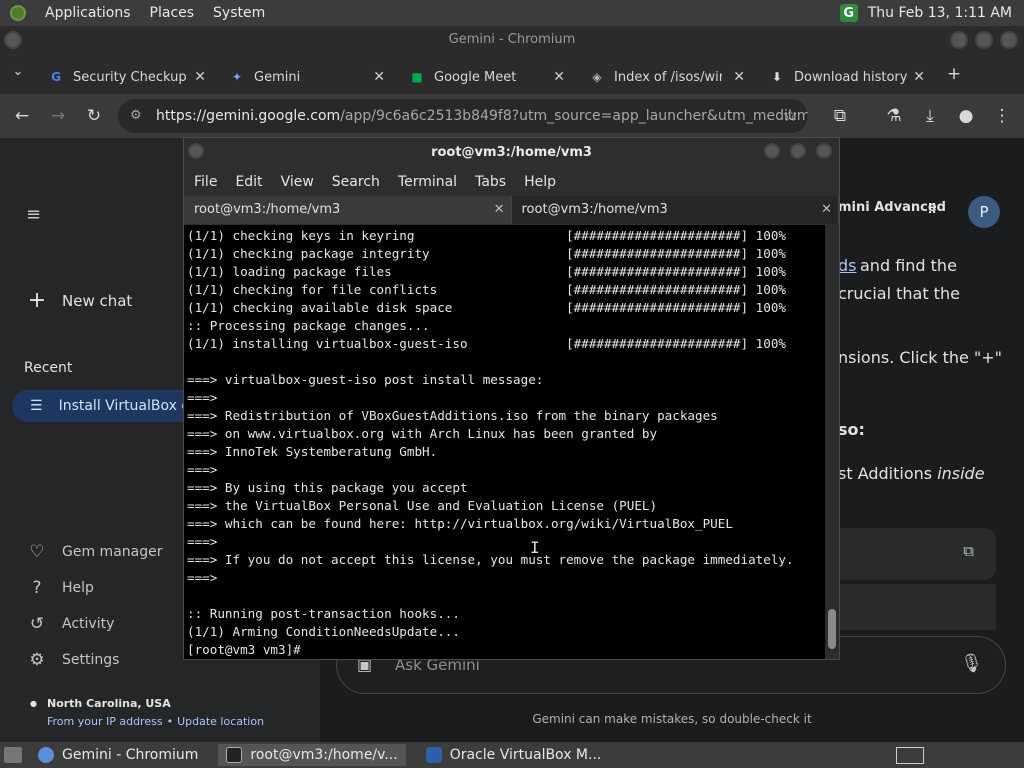  What do you see at coordinates (920, 357) in the screenshot?
I see `response-text-3: nsions. Click the "+"` at bounding box center [920, 357].